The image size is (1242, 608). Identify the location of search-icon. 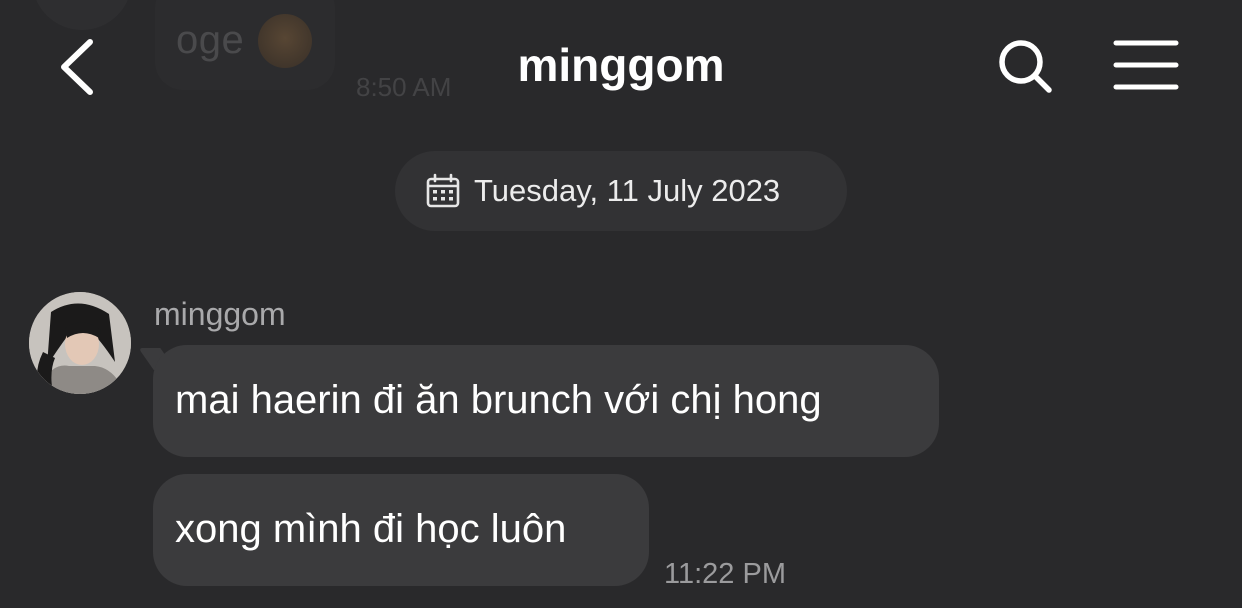
(1025, 66).